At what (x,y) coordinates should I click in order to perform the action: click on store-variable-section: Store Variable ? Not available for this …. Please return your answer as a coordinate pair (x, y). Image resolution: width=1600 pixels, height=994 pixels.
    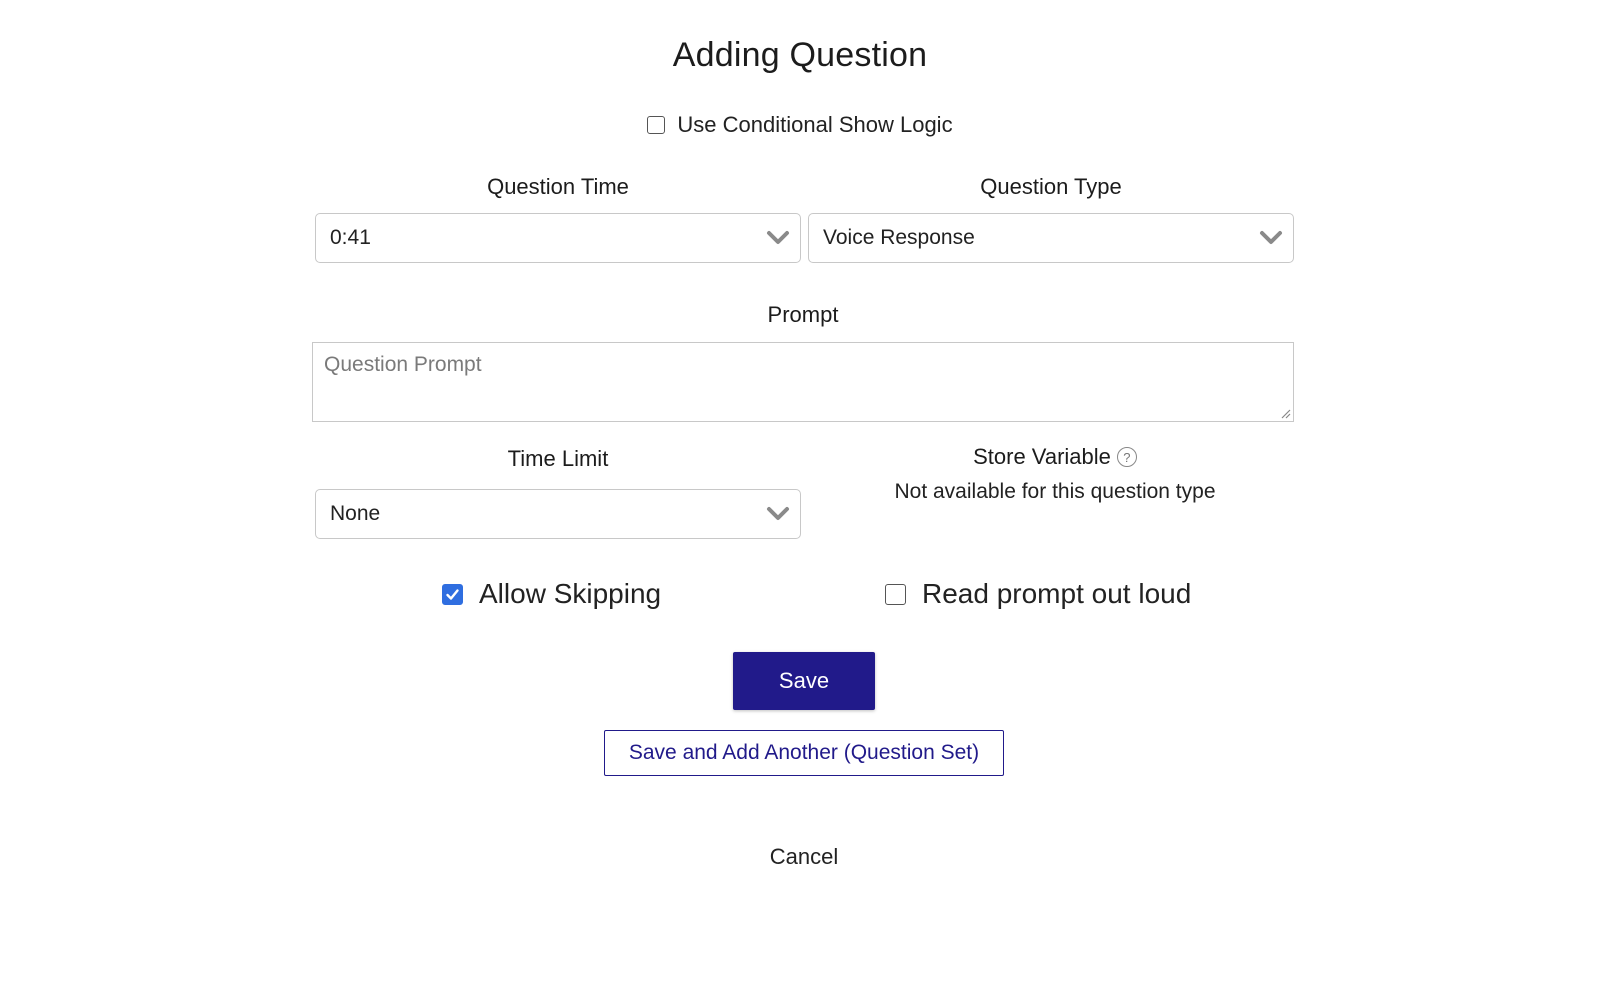
    Looking at the image, I should click on (1055, 474).